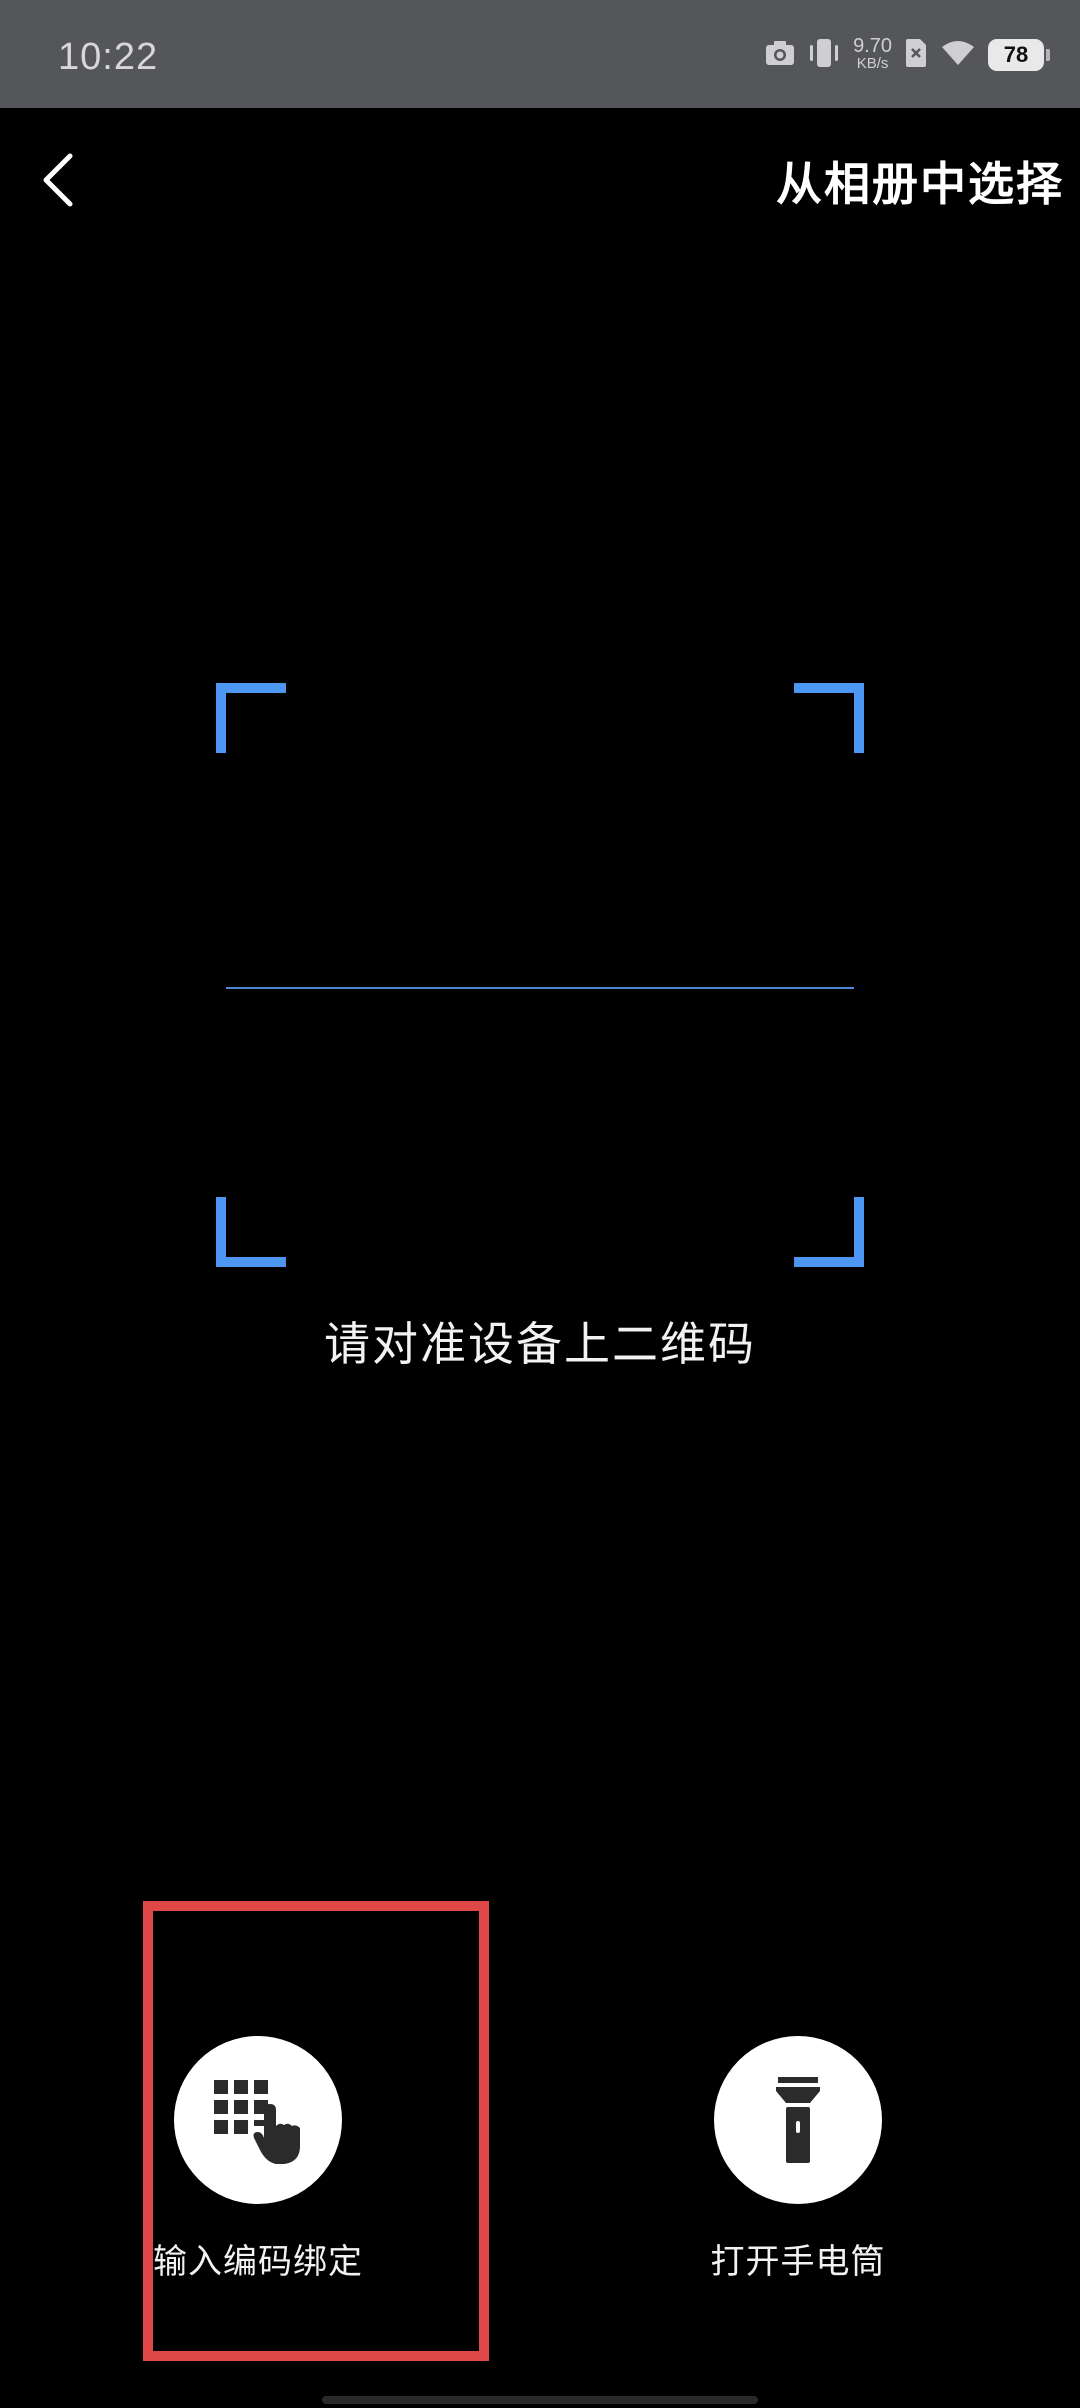 This screenshot has height=2408, width=1080. I want to click on back-button, so click(60, 180).